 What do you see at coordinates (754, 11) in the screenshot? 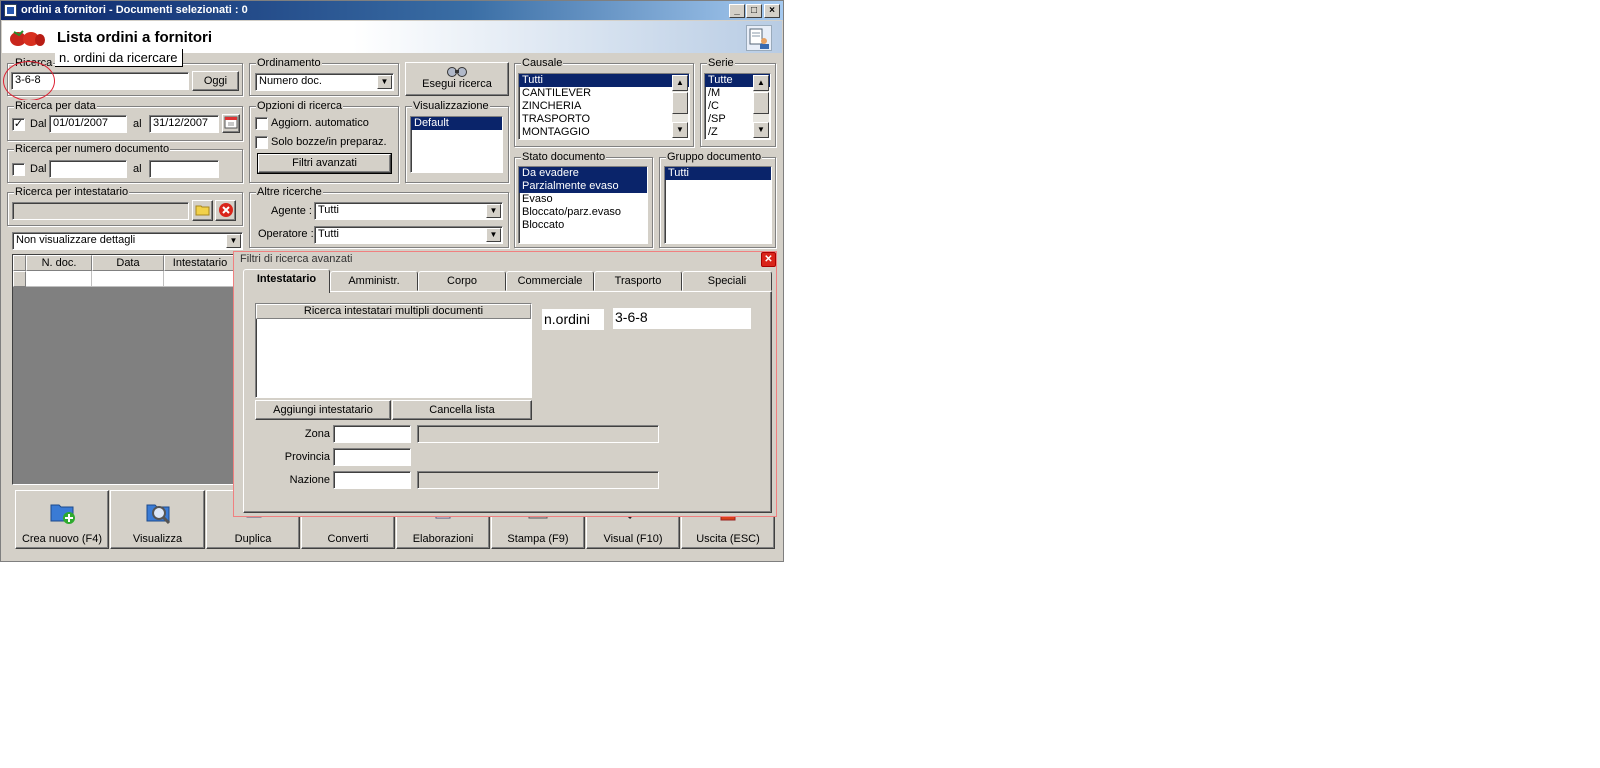
I see `maximize-button: □` at bounding box center [754, 11].